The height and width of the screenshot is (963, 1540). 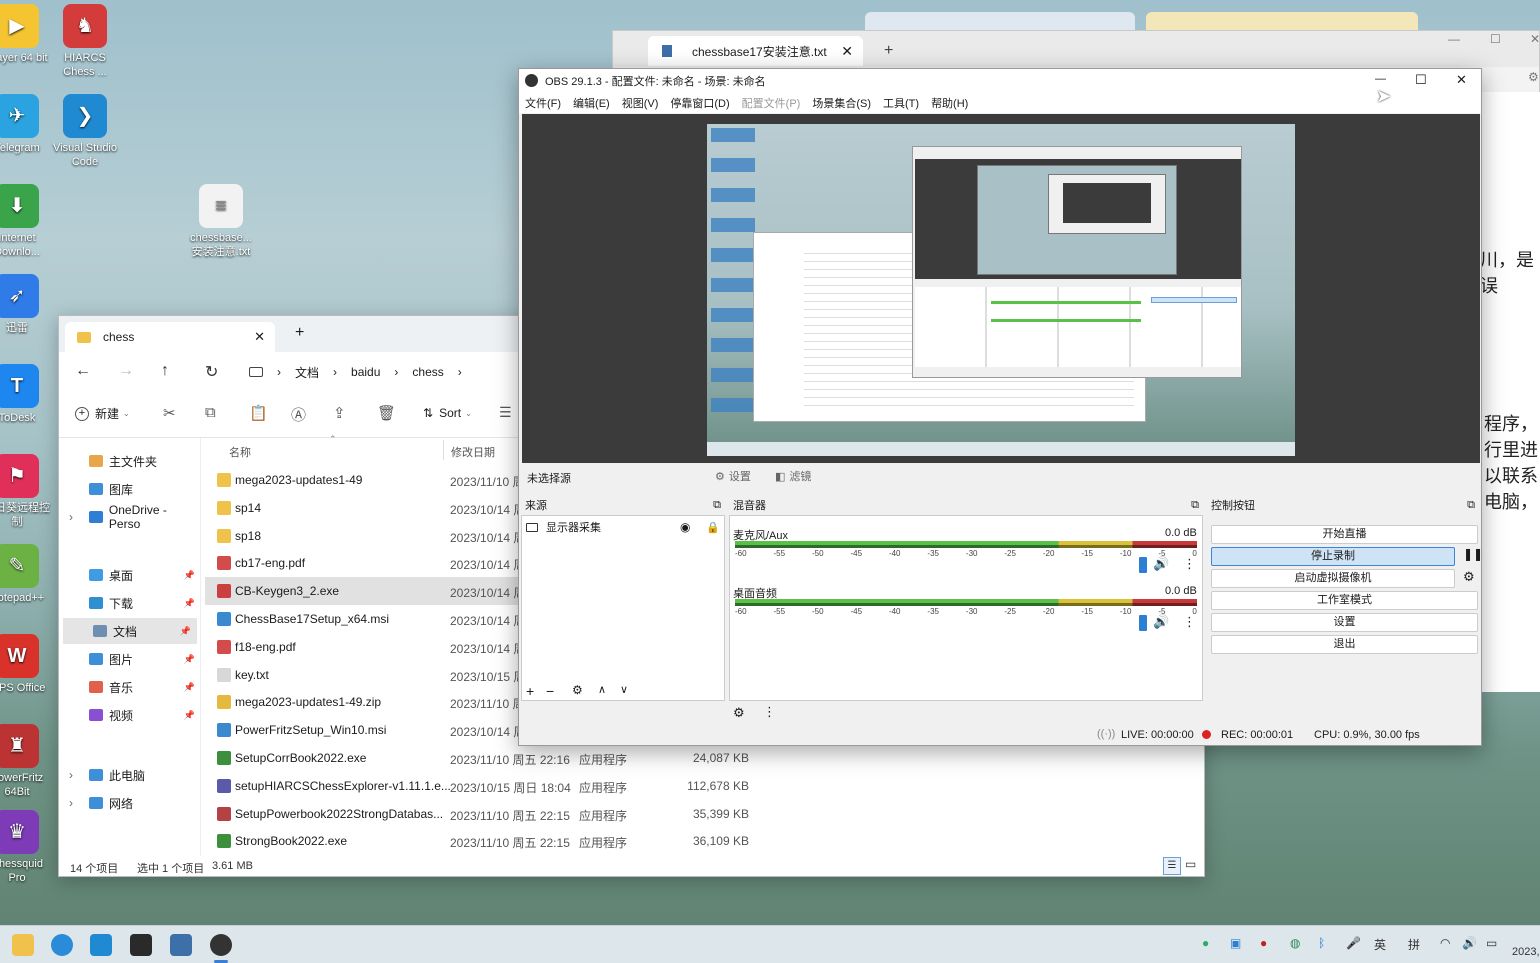 What do you see at coordinates (26, 304) in the screenshot?
I see `desktop-icon: ➶ 迅雷` at bounding box center [26, 304].